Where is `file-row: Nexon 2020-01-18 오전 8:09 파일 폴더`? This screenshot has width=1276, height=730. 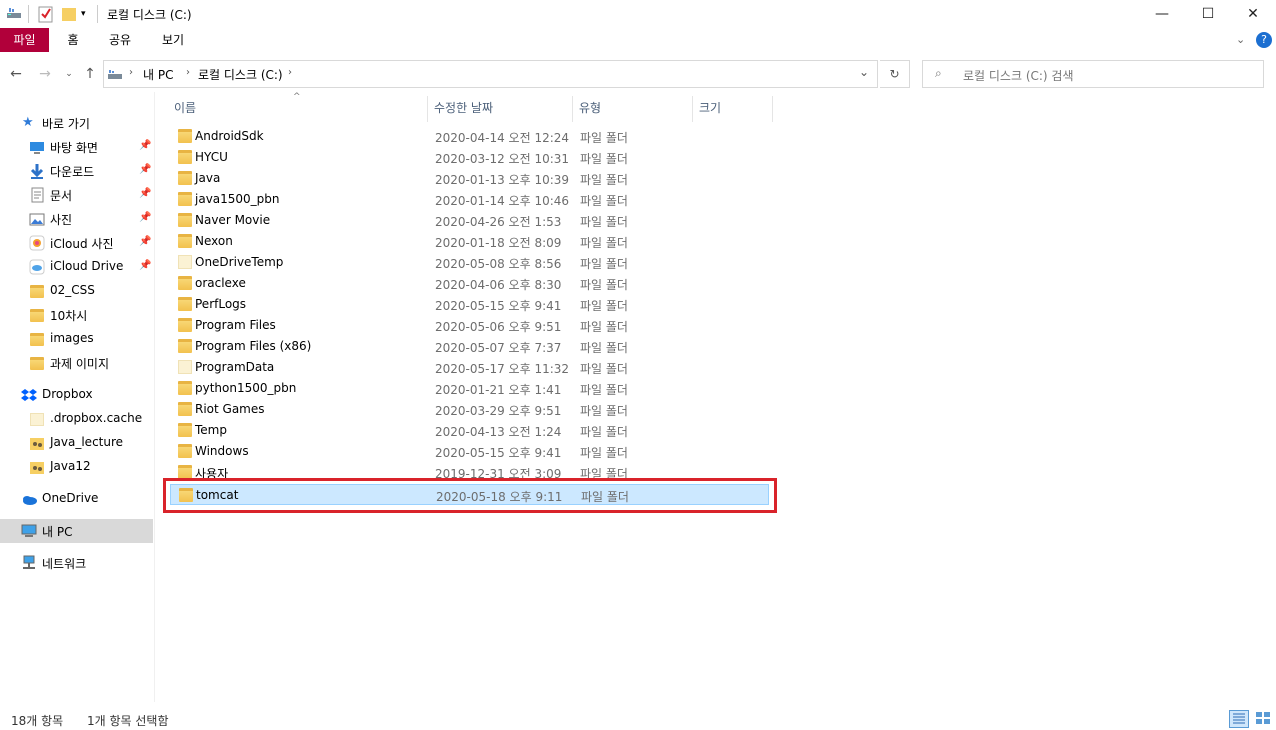
file-row: Nexon 2020-01-18 오전 8:09 파일 폴더 is located at coordinates (469, 241).